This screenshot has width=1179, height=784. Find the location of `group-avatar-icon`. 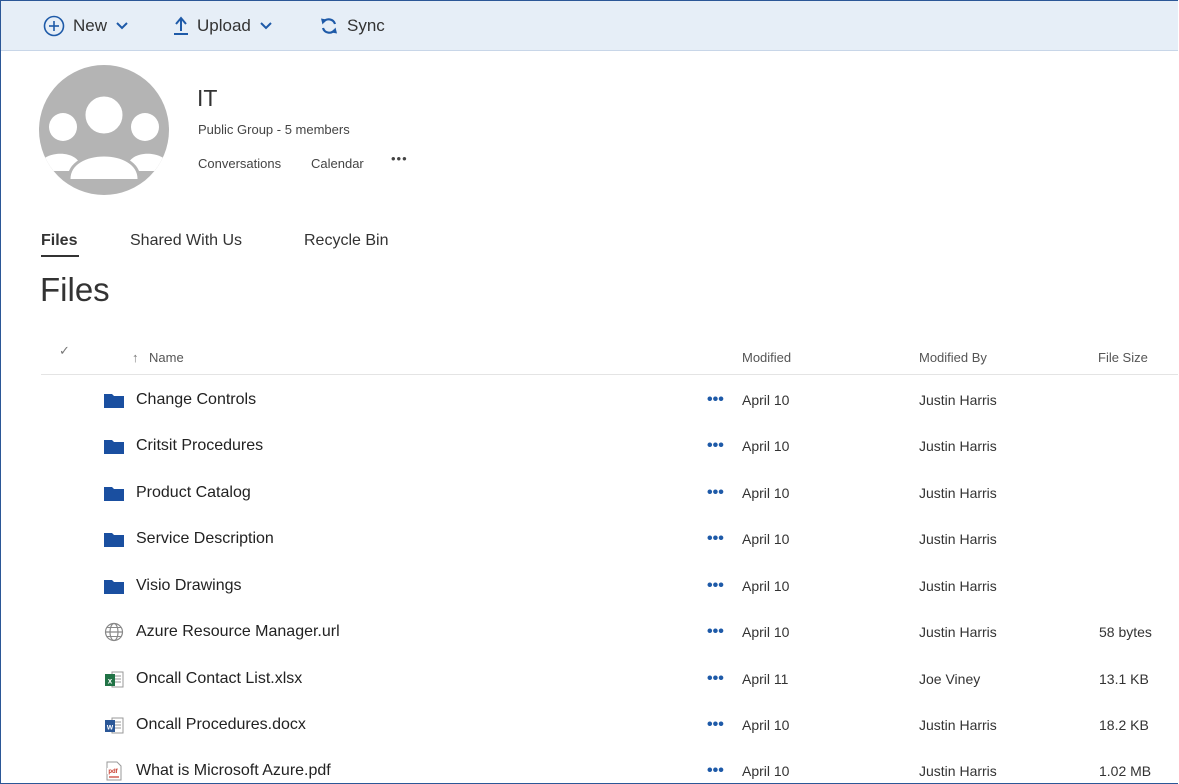

group-avatar-icon is located at coordinates (104, 136).